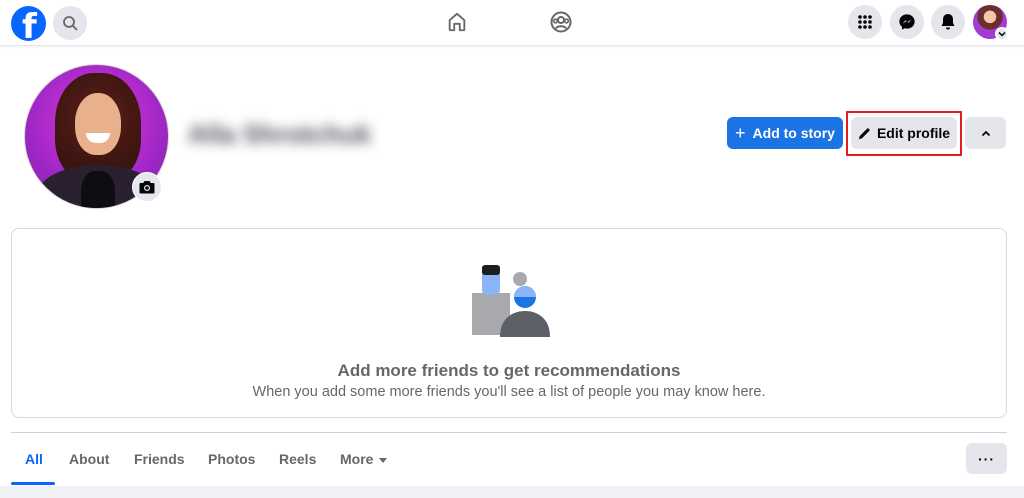  What do you see at coordinates (509, 432) in the screenshot?
I see `tabs-divider` at bounding box center [509, 432].